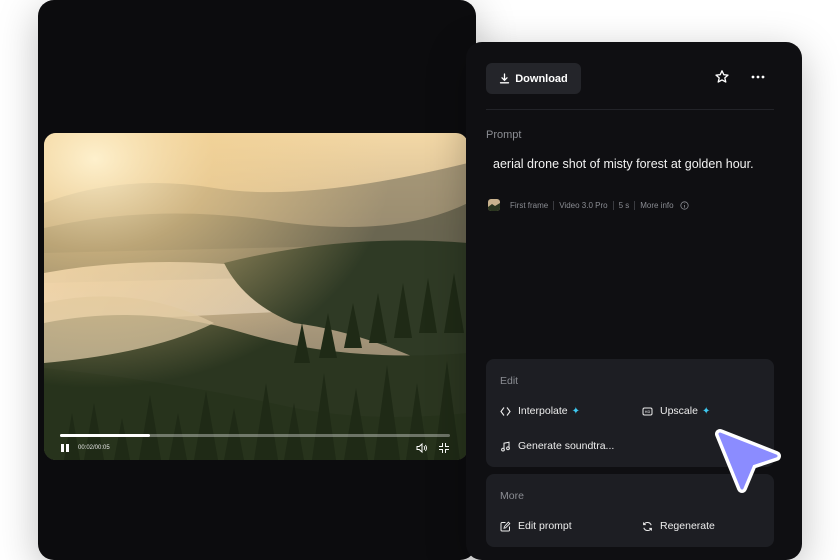  I want to click on music-icon, so click(505, 446).